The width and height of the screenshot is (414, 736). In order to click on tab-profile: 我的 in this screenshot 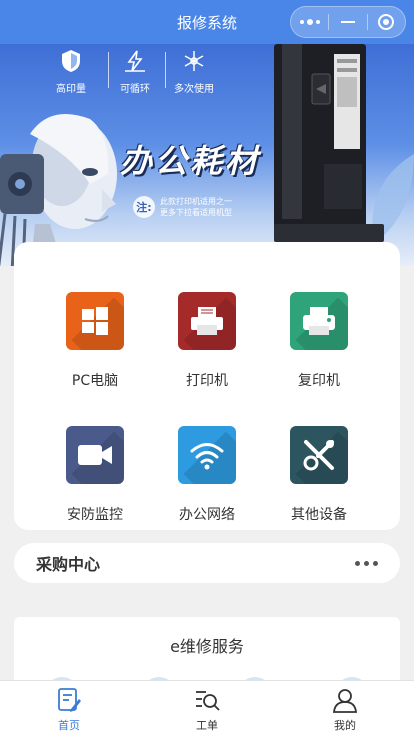, I will do `click(345, 708)`.